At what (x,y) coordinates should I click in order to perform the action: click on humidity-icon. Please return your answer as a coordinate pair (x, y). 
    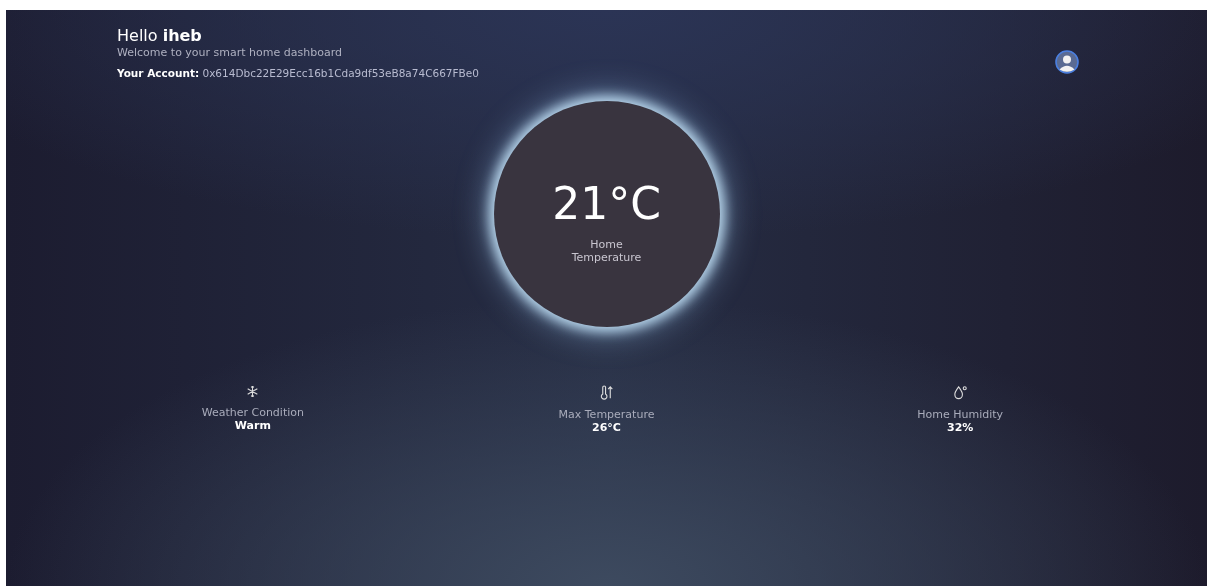
    Looking at the image, I should click on (960, 392).